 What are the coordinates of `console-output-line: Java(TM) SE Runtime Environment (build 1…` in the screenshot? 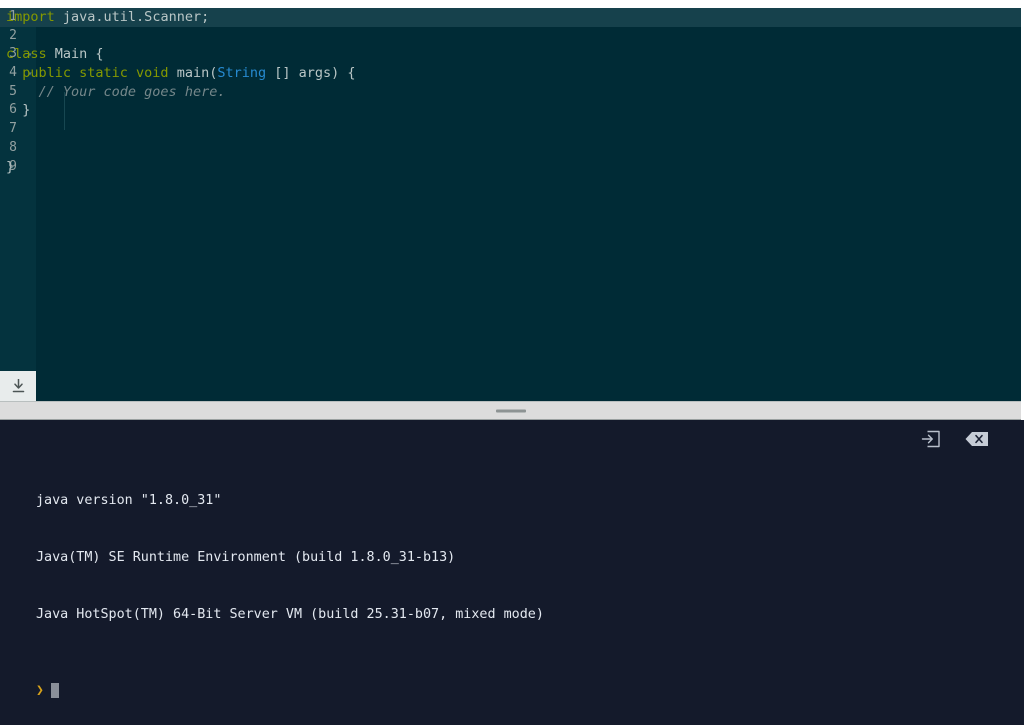 It's located at (246, 557).